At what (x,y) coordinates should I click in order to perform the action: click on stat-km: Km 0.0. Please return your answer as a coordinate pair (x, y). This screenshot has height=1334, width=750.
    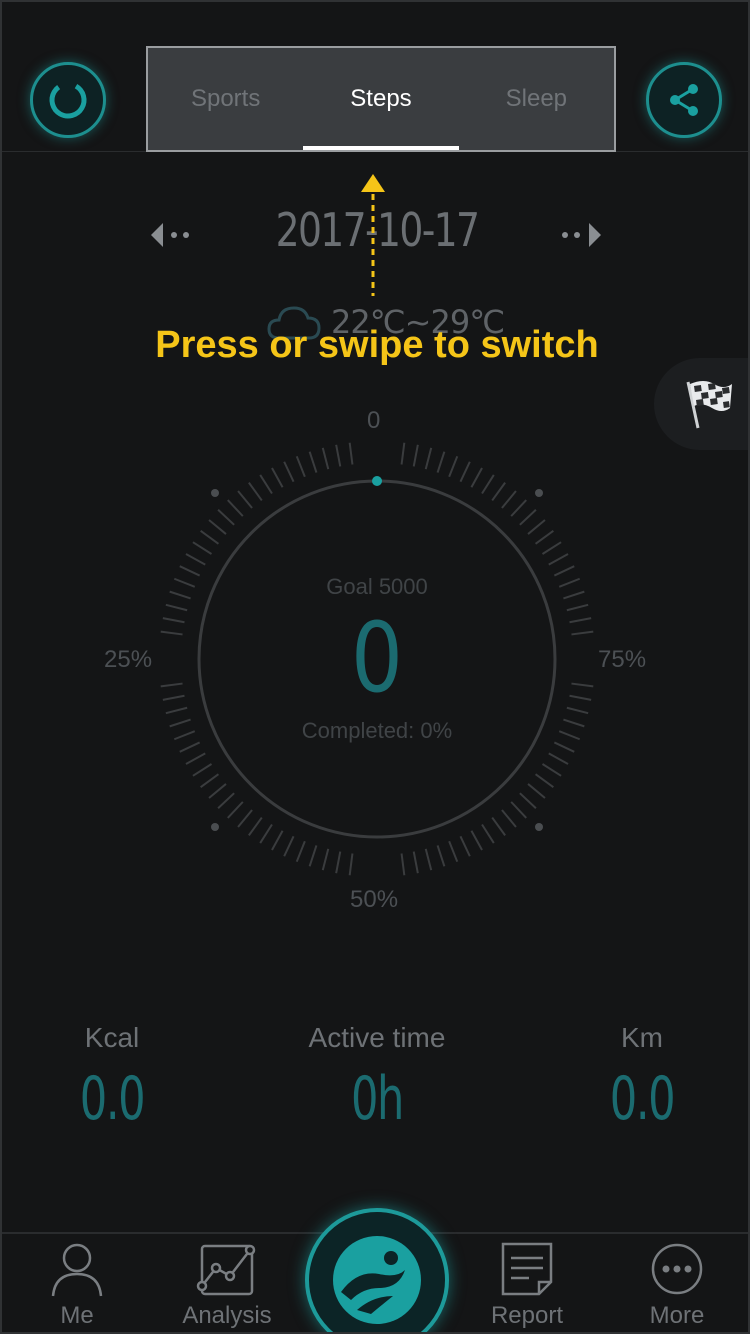
    Looking at the image, I should click on (640, 1078).